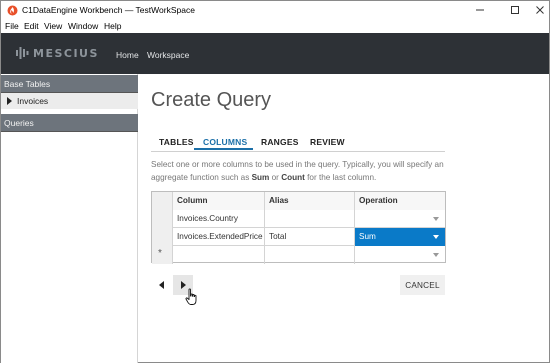 This screenshot has height=363, width=550. I want to click on window-title: C1DataEngine Workbench — TestWorkSpace, so click(108, 10).